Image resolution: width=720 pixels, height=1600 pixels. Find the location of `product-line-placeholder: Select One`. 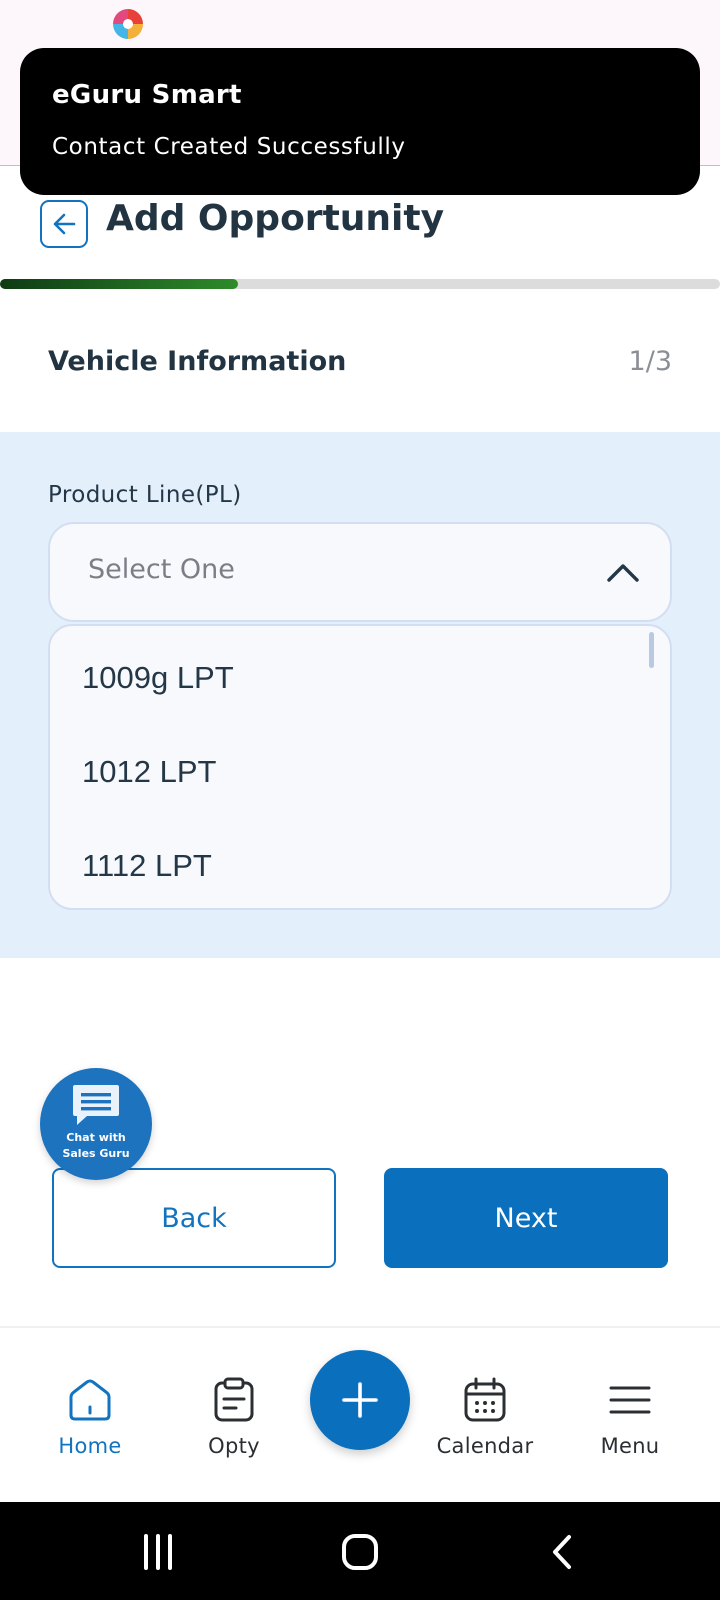

product-line-placeholder: Select One is located at coordinates (161, 569).